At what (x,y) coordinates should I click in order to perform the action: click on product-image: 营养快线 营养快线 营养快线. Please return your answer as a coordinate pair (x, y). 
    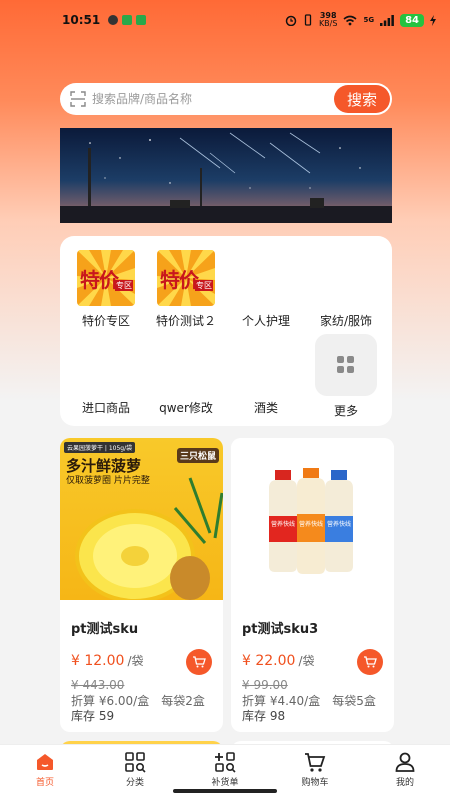
    Looking at the image, I should click on (312, 519).